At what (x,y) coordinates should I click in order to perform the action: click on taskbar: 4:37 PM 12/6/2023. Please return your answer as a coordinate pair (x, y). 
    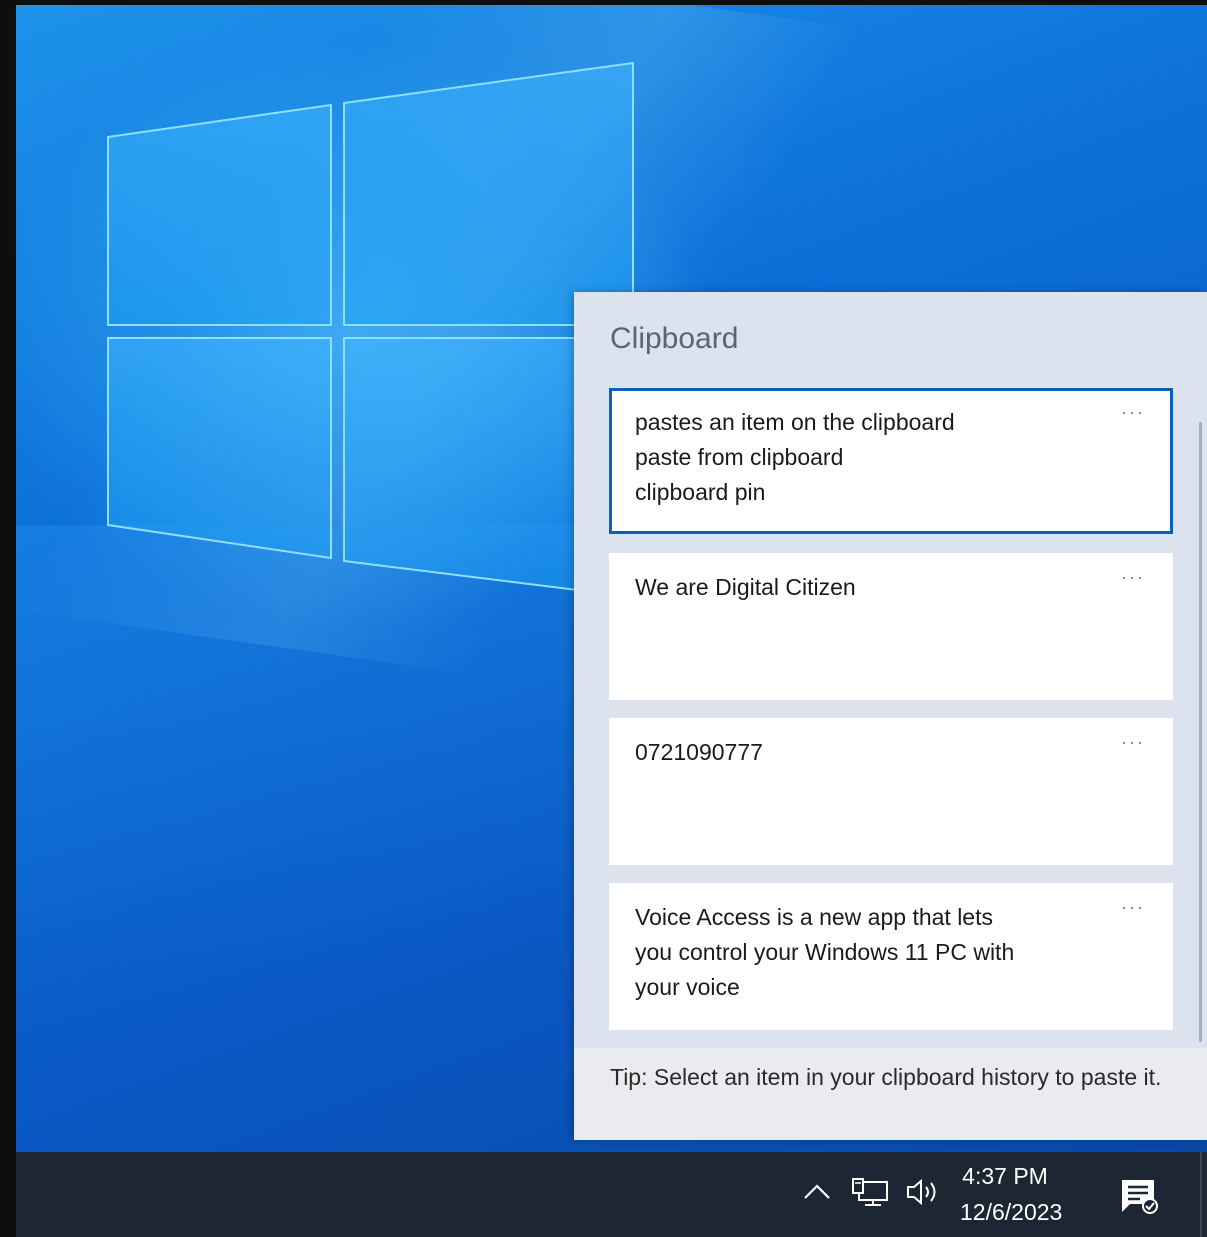
    Looking at the image, I should click on (611, 1194).